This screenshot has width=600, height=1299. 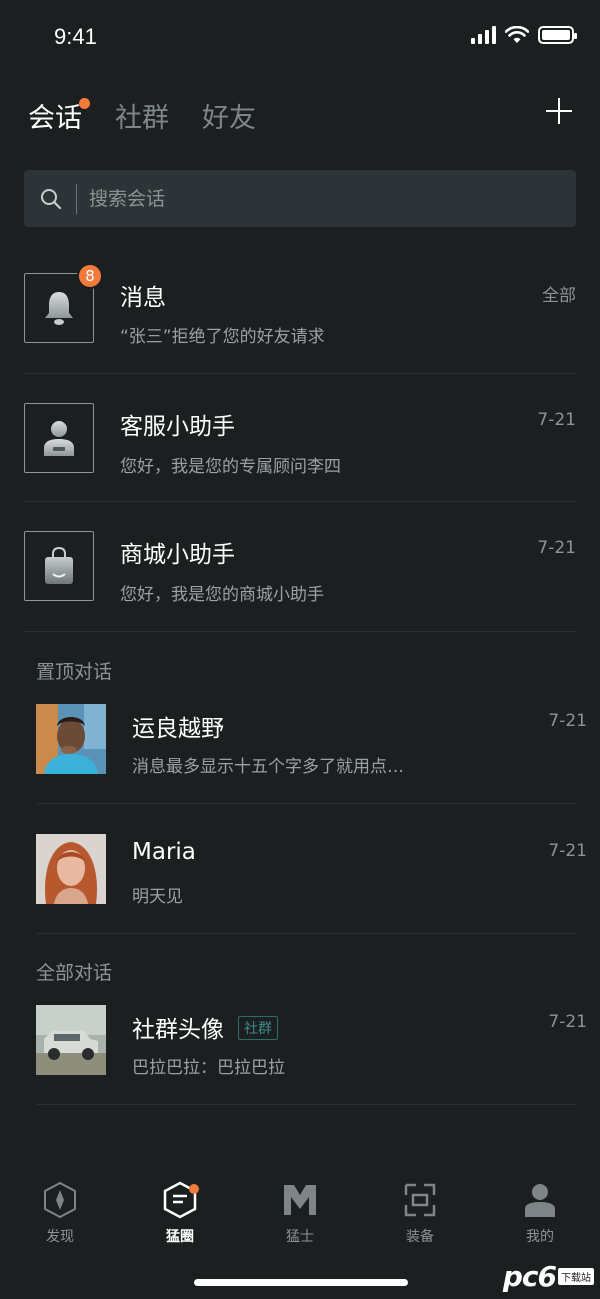 What do you see at coordinates (75, 36) in the screenshot?
I see `status-time: 9:41` at bounding box center [75, 36].